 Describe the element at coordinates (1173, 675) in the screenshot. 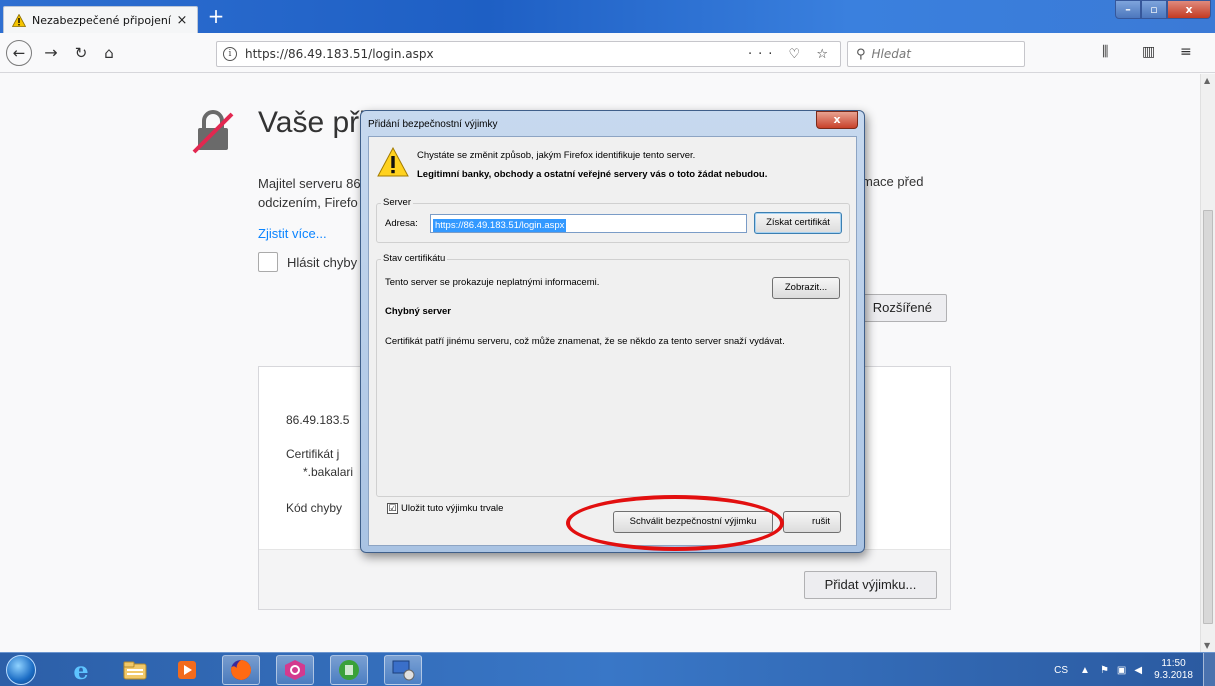

I see `clock-date: 9.3.2018` at that location.